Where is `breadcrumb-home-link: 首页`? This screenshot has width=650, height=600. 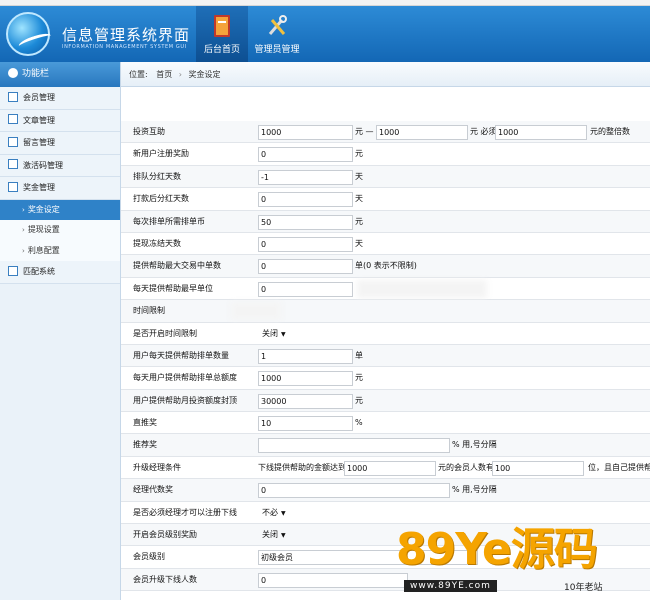 breadcrumb-home-link: 首页 is located at coordinates (164, 74).